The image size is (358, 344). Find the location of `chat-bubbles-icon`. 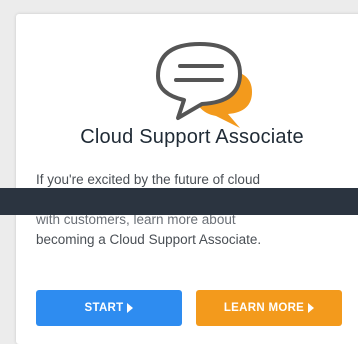

chat-bubbles-icon is located at coordinates (204, 85).